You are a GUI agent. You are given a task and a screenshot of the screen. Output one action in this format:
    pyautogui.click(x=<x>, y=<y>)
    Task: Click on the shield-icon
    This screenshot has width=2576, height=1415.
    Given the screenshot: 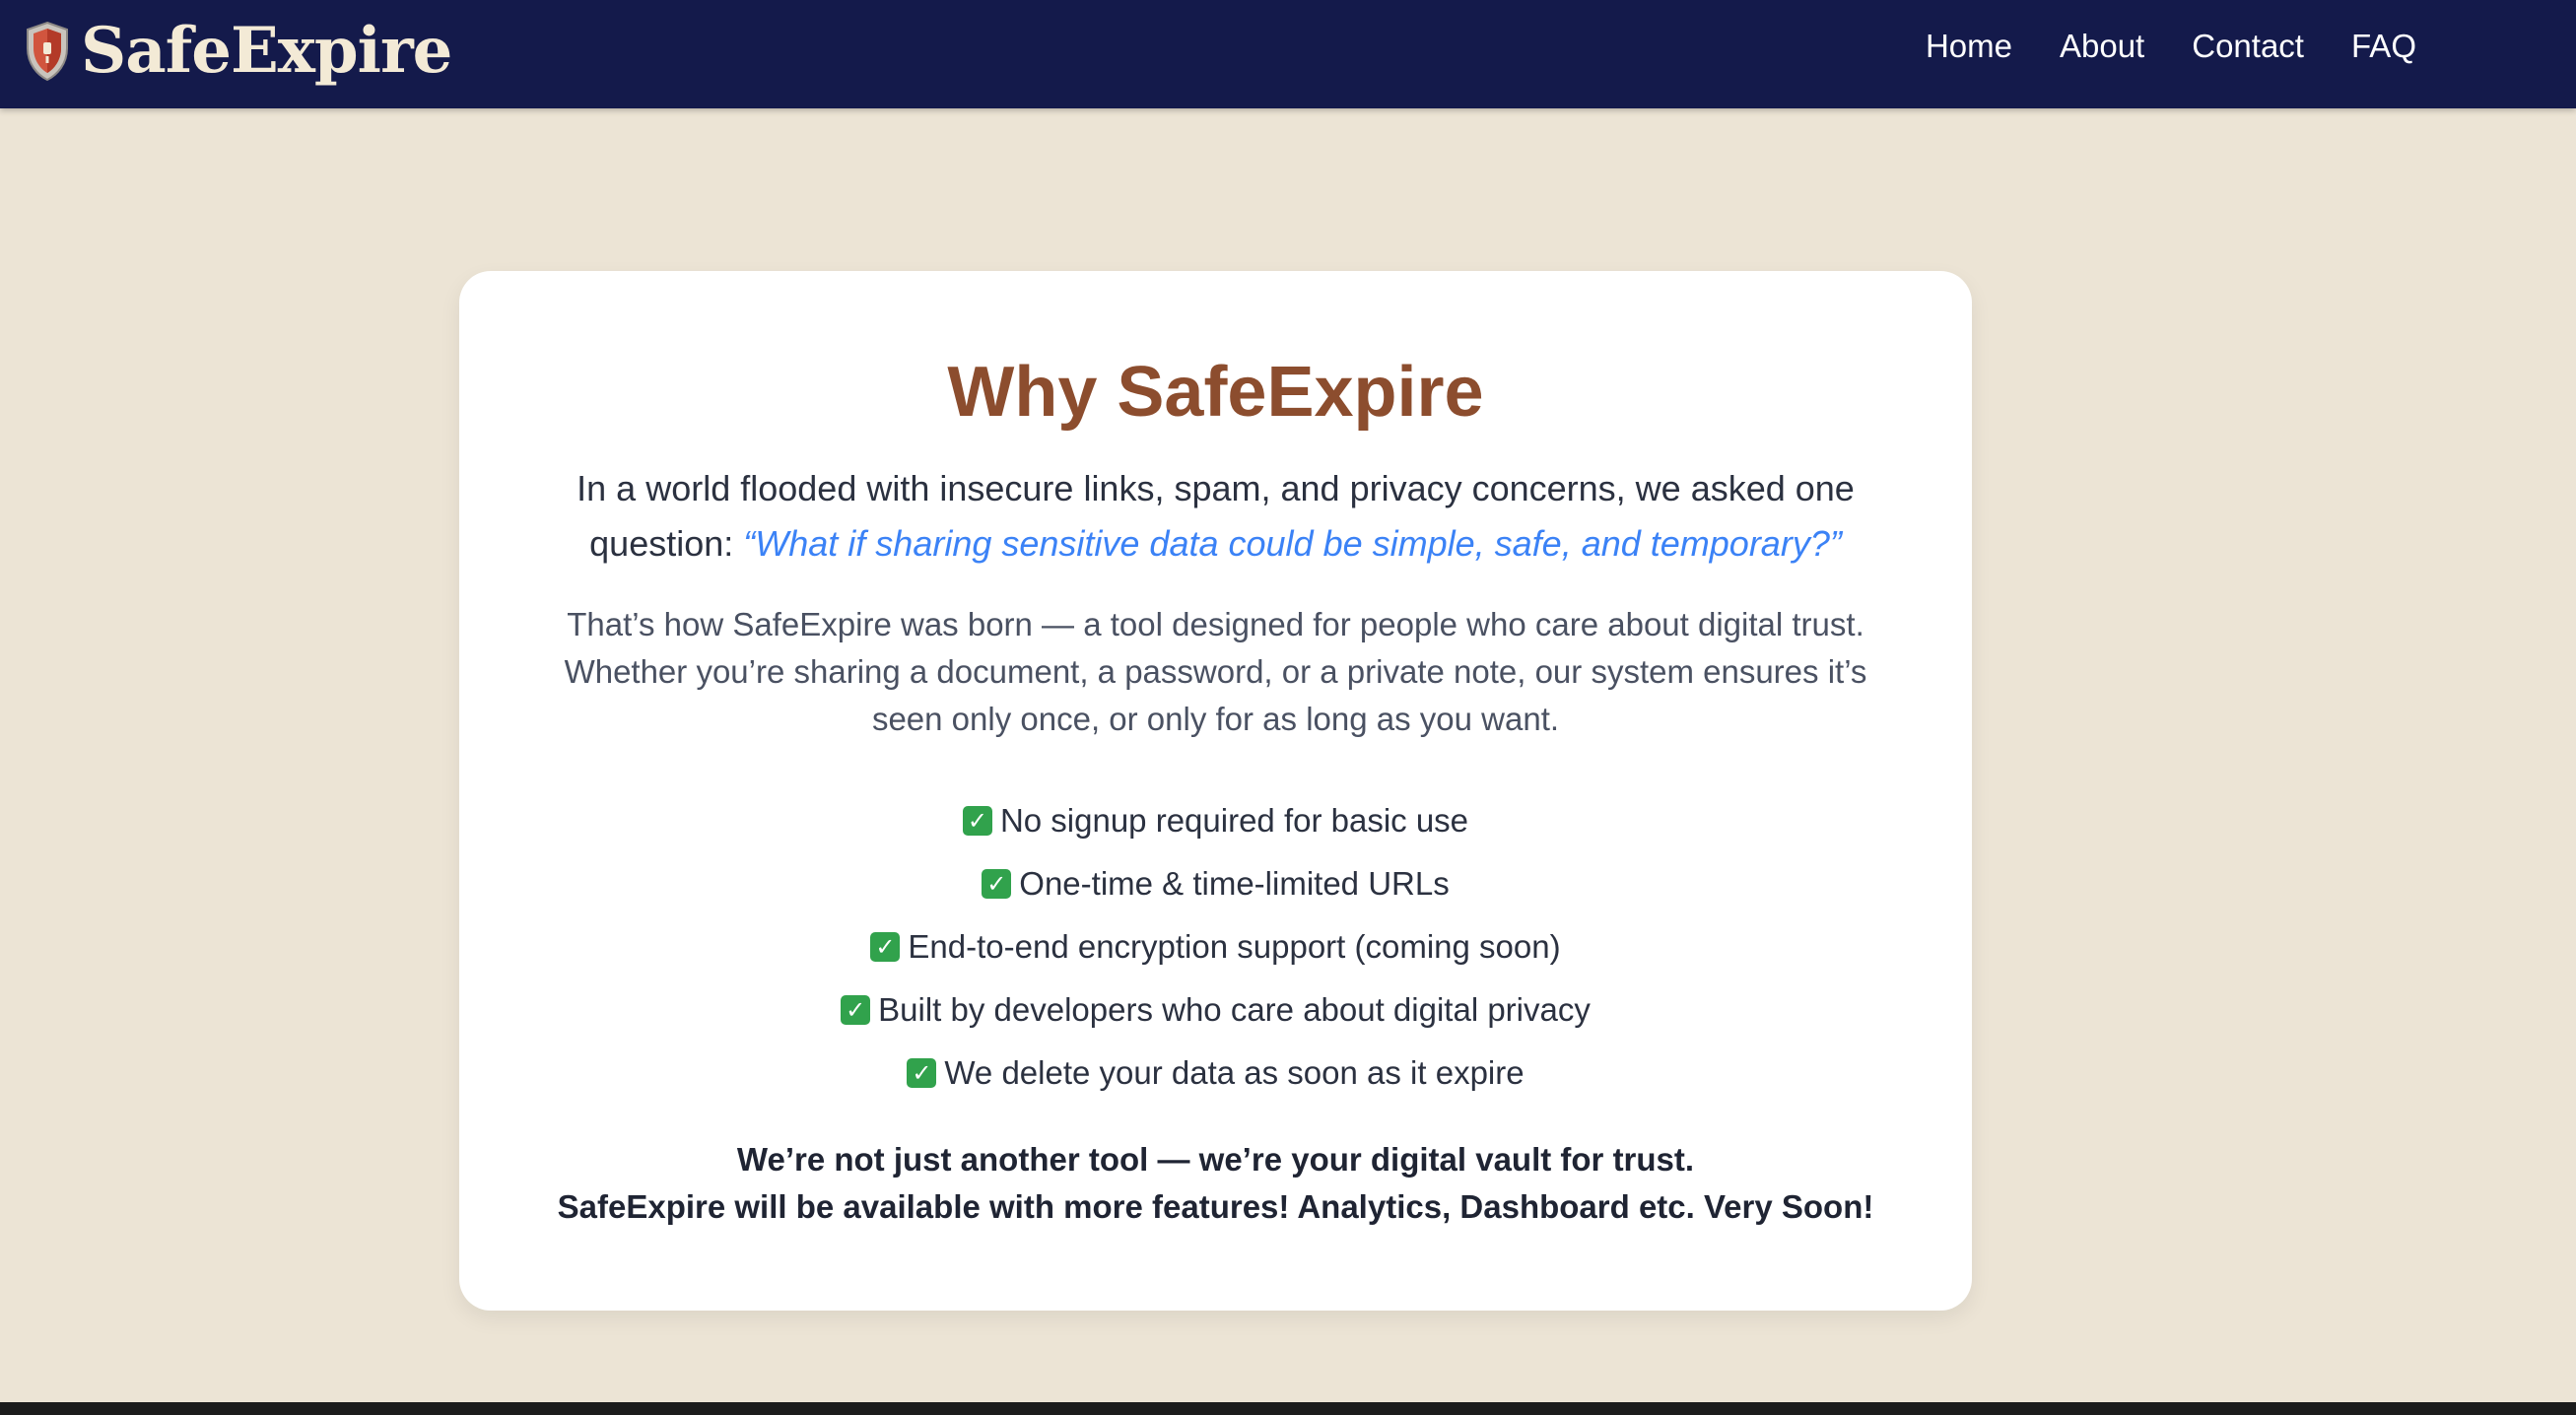 What is the action you would take?
    pyautogui.click(x=47, y=52)
    